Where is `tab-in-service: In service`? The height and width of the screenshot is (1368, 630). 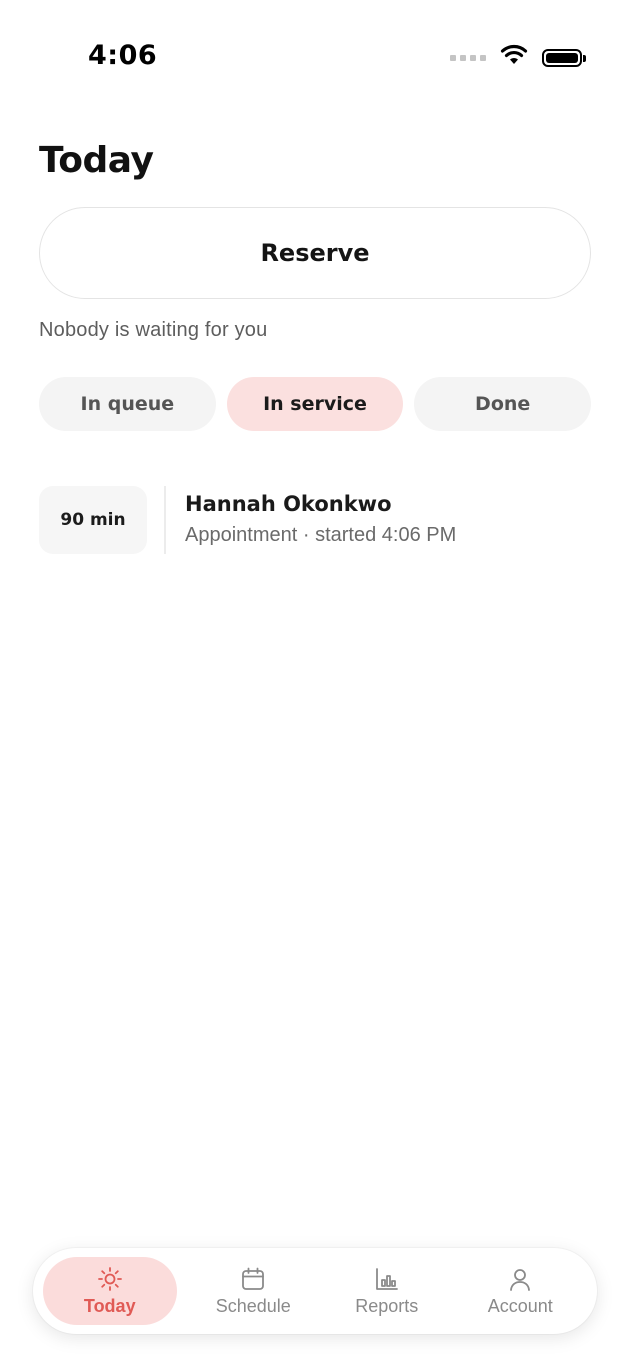
tab-in-service: In service is located at coordinates (315, 404).